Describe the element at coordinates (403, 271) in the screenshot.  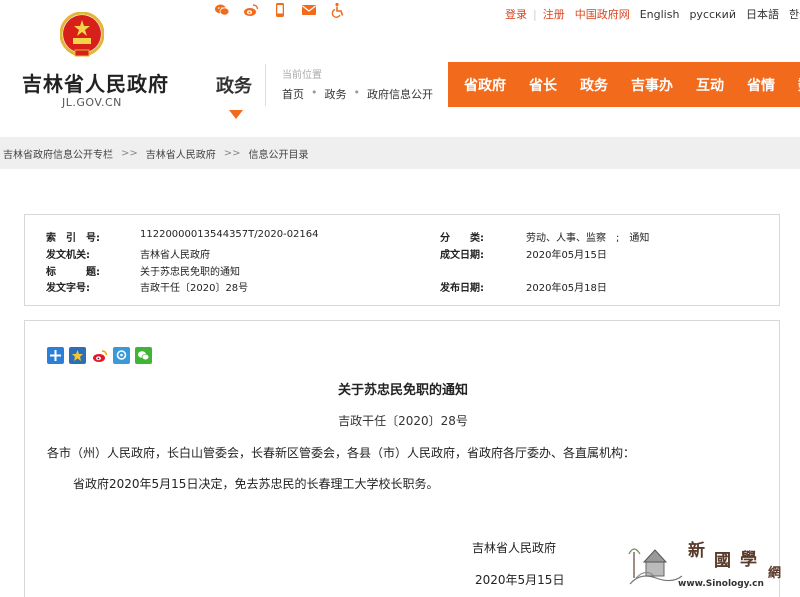
I see `info-row: 标 题: 关于苏忠民免职的通知` at that location.